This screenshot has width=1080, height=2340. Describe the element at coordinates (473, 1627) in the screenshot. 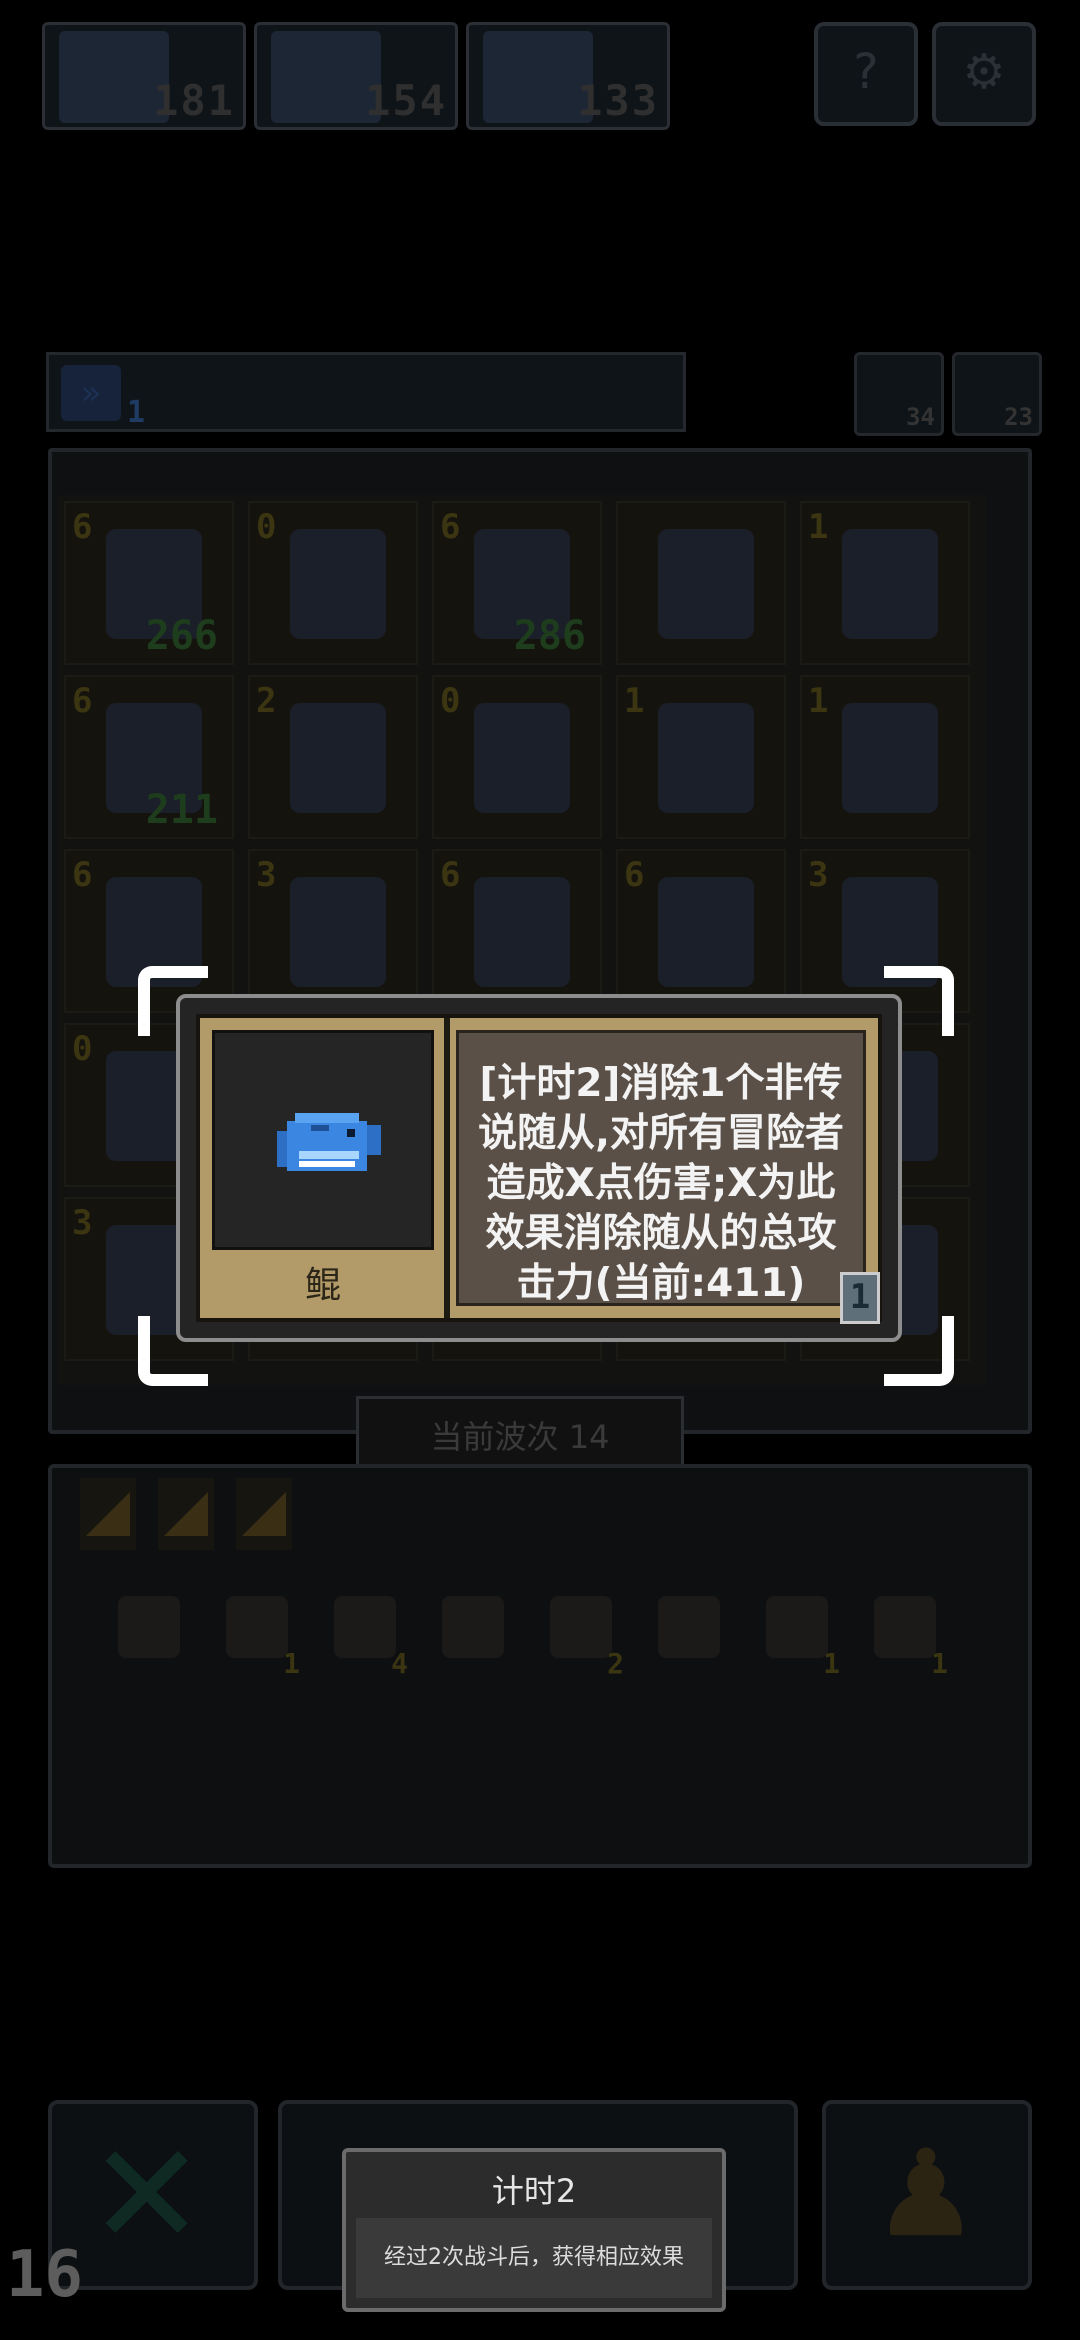

I see `dinosaur-icon` at that location.